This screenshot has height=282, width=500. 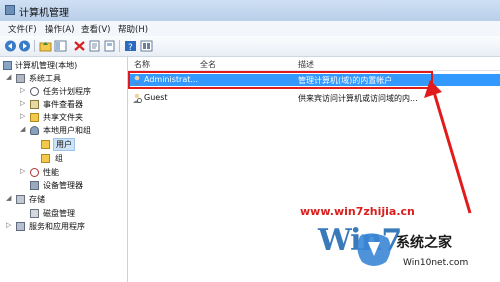 What do you see at coordinates (94, 46) in the screenshot?
I see `properties-icon` at bounding box center [94, 46].